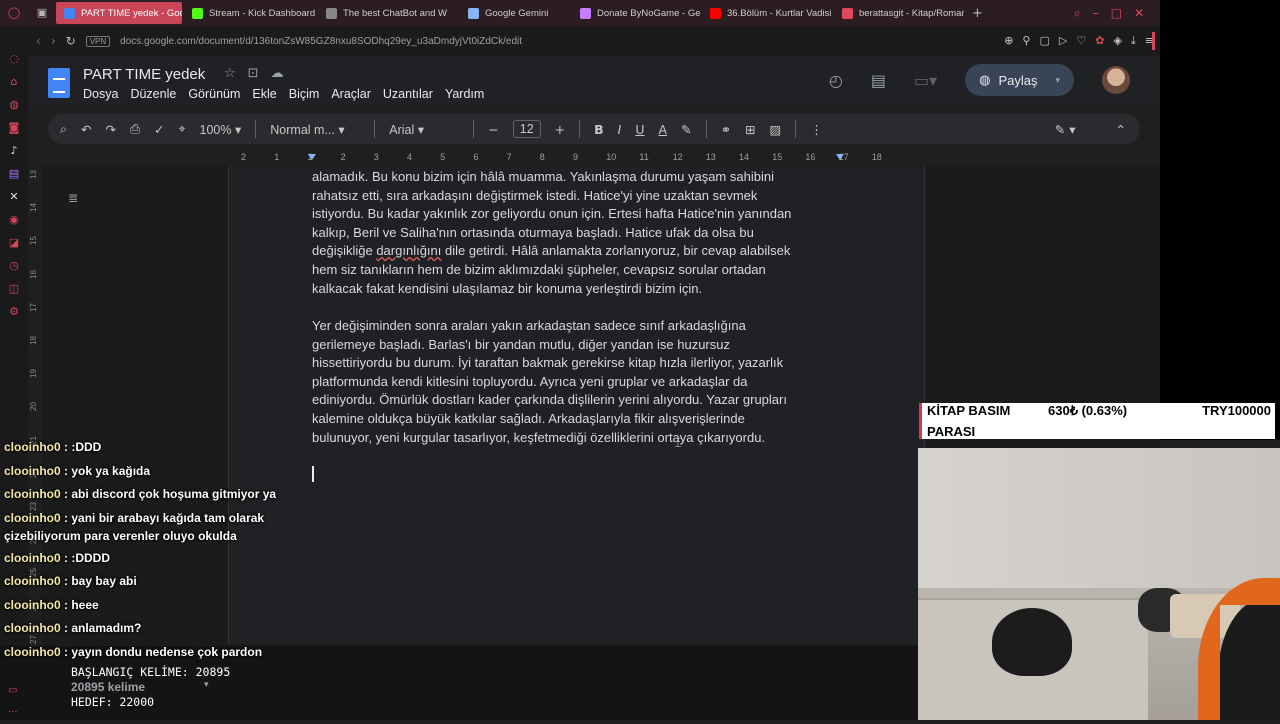 The height and width of the screenshot is (724, 1280). Describe the element at coordinates (159, 129) in the screenshot. I see `spellcheck-icon: ✓` at that location.